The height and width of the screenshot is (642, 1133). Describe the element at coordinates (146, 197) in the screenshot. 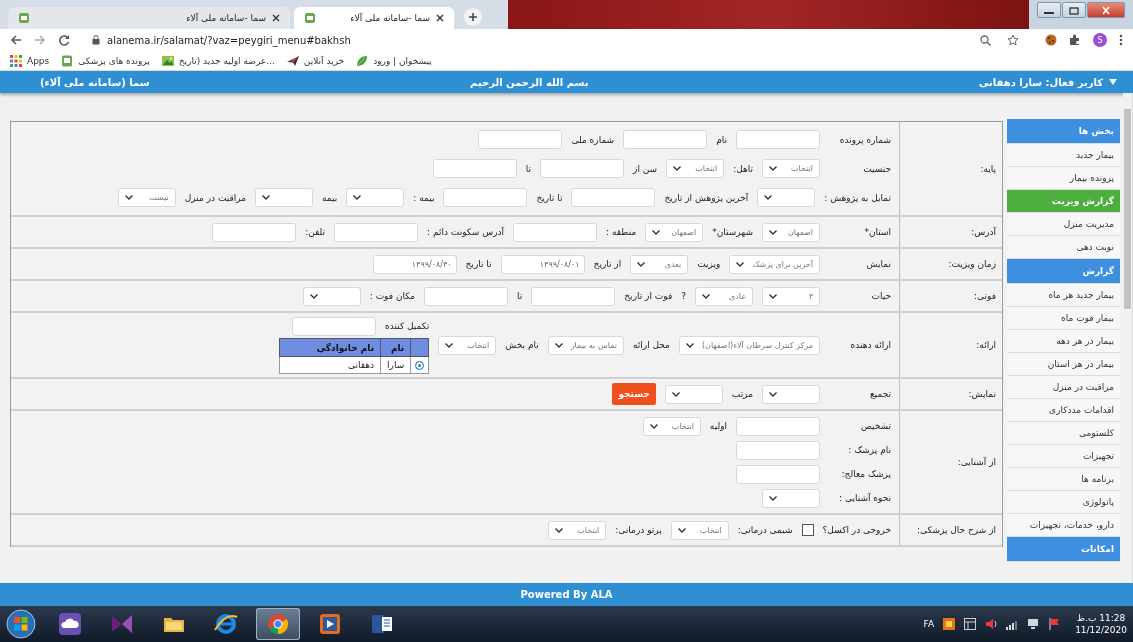

I see `dropdown: نیست` at that location.